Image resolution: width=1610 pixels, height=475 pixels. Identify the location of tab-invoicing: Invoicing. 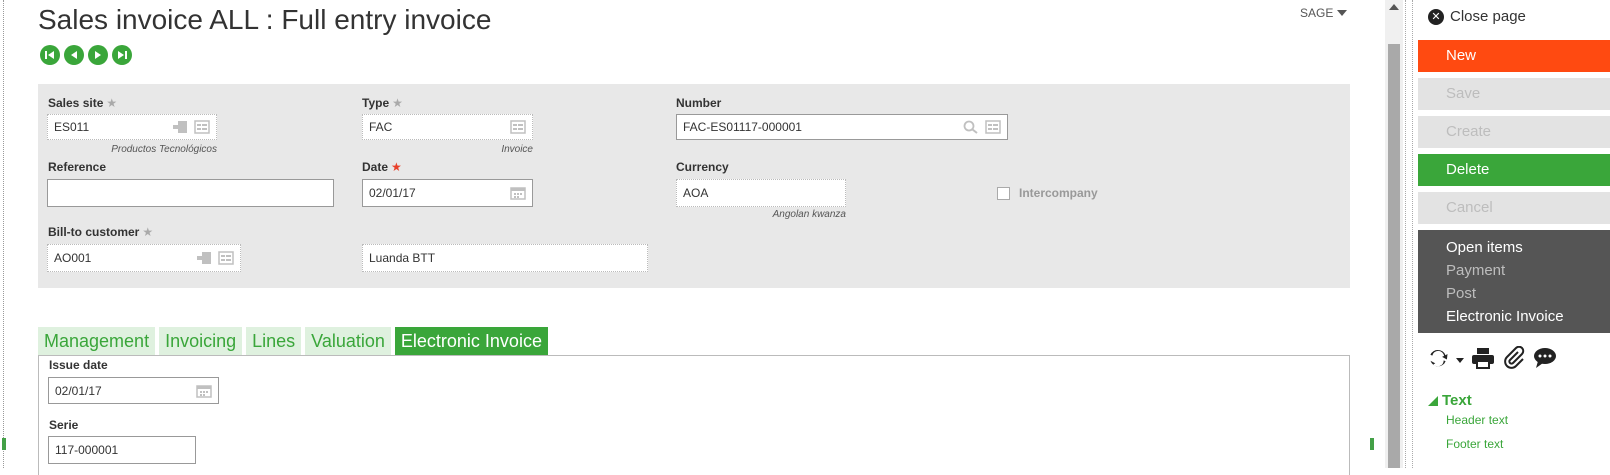
(201, 341).